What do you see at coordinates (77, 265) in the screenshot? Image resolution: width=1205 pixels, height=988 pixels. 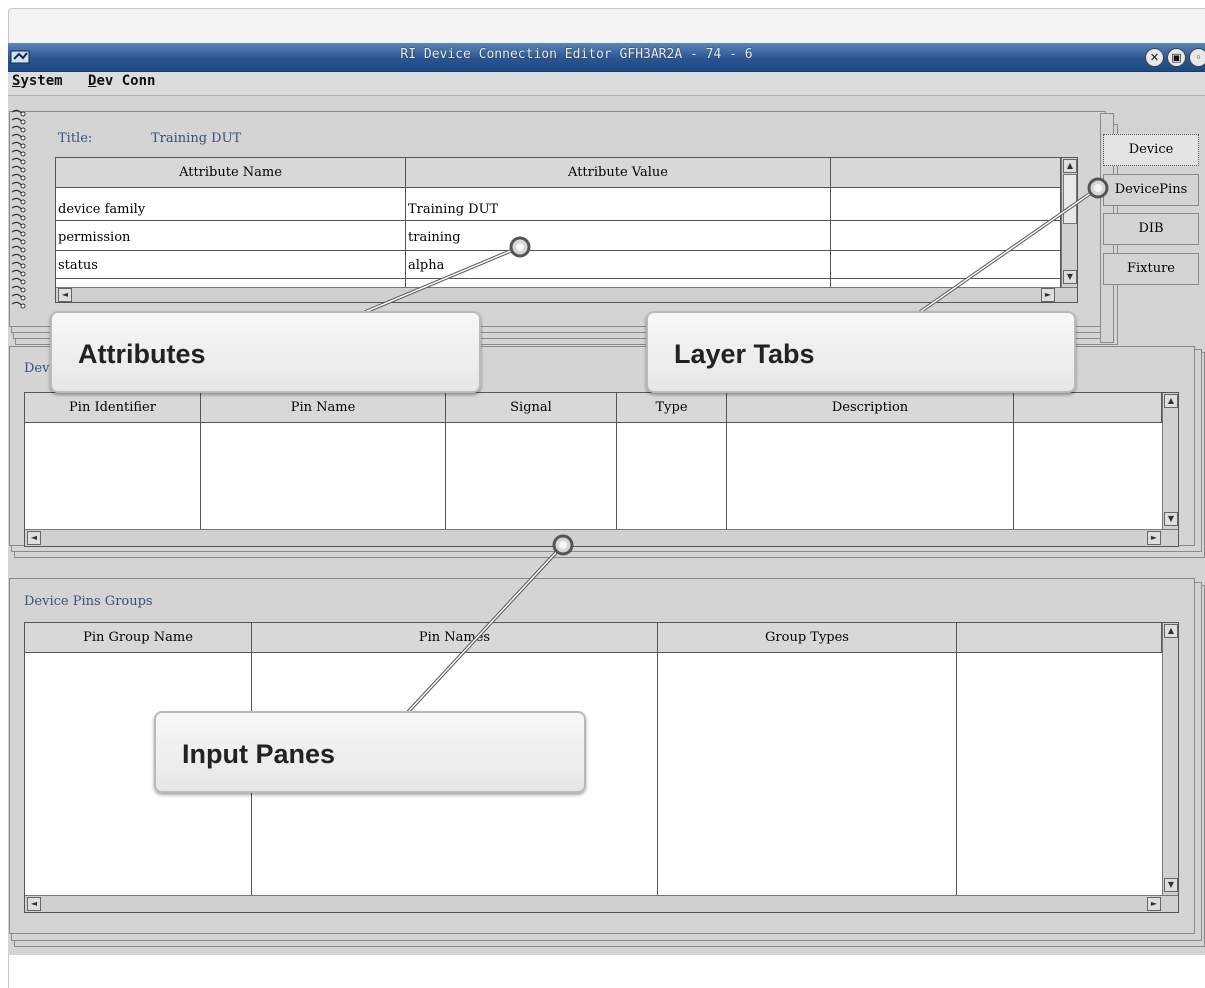 I see `table-cell: status` at bounding box center [77, 265].